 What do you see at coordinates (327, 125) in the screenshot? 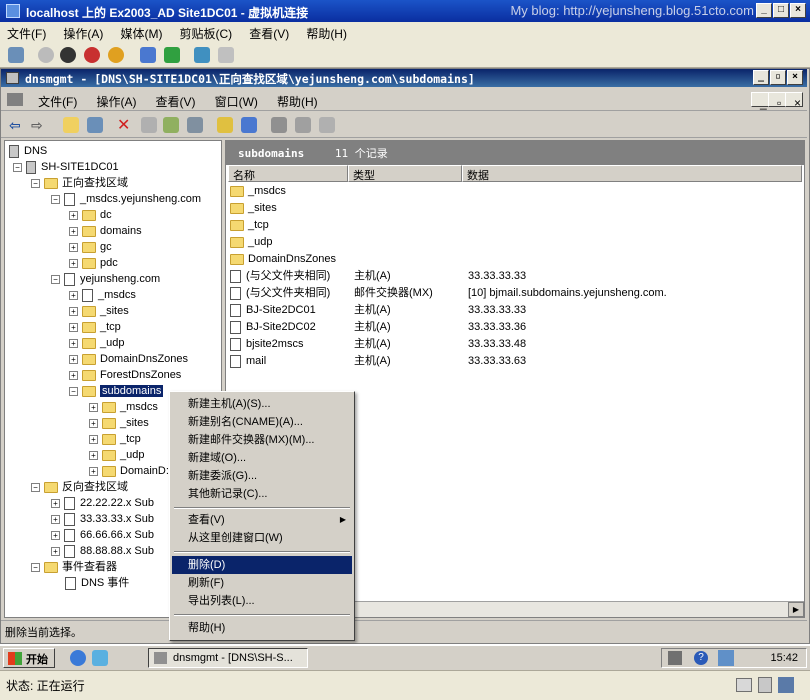
I see `zone-icon` at bounding box center [327, 125].